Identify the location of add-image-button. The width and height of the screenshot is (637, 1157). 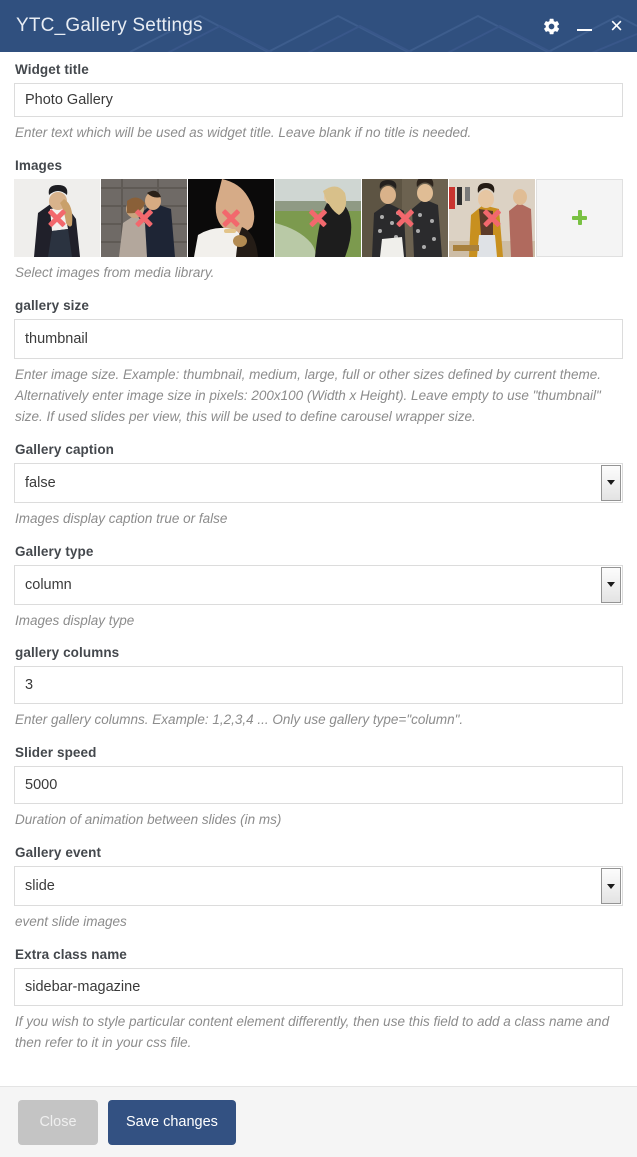
(579, 217).